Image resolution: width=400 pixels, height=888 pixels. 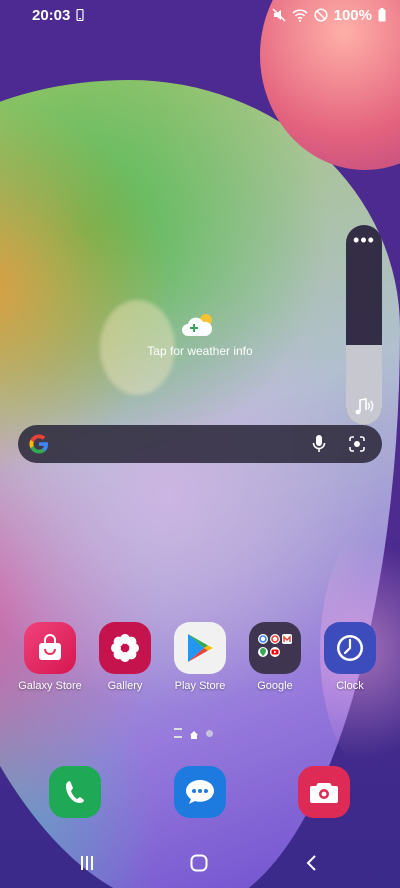 What do you see at coordinates (300, 15) in the screenshot?
I see `wifi-icon` at bounding box center [300, 15].